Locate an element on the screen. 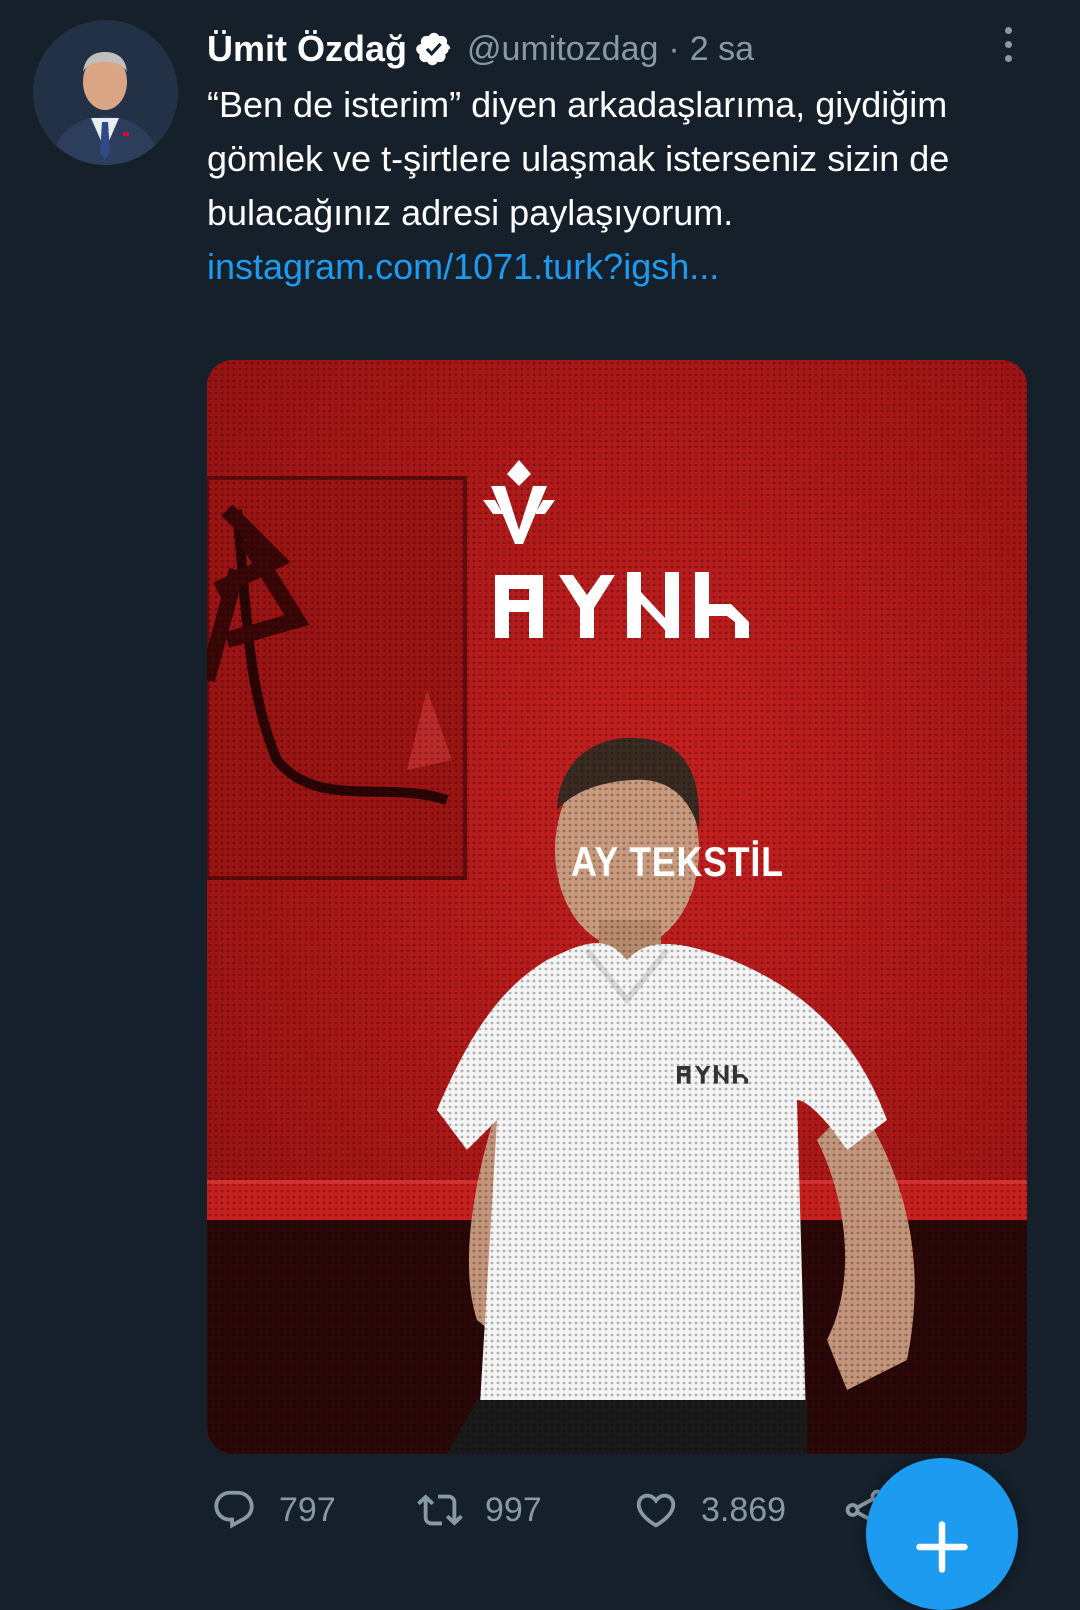 The width and height of the screenshot is (1080, 1610). tweet-header: Ümit Özdağ @umitozdag · 2 sa is located at coordinates (480, 49).